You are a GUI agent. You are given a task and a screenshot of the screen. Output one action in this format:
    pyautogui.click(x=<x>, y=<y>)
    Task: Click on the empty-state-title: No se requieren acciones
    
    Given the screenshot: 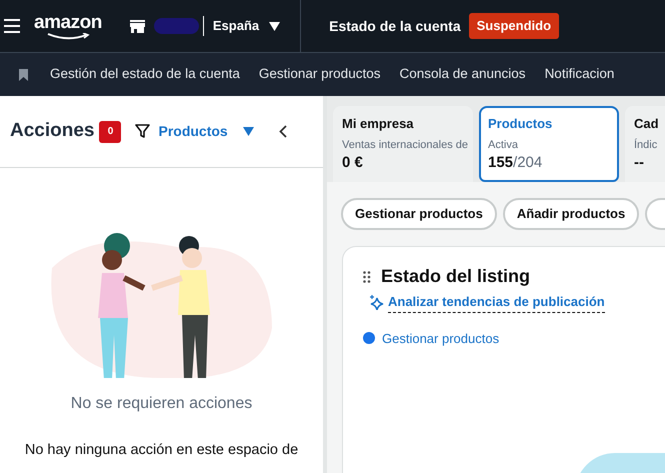 What is the action you would take?
    pyautogui.click(x=162, y=404)
    